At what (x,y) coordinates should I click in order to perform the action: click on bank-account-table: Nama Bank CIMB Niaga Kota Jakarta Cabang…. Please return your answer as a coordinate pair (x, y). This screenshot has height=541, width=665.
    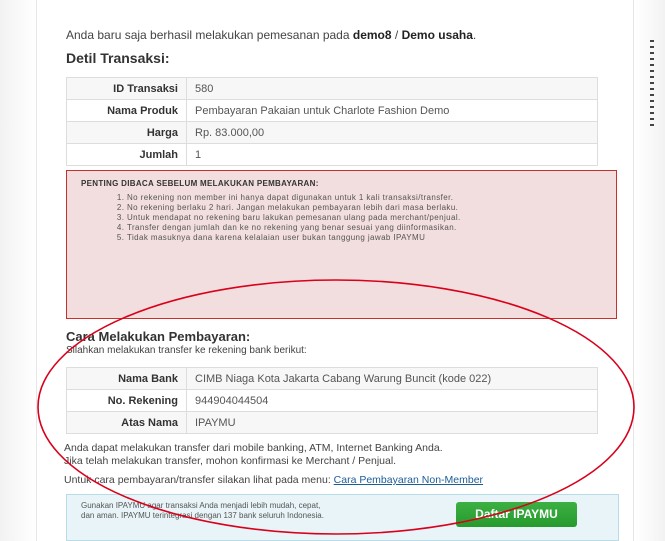
    Looking at the image, I should click on (332, 400).